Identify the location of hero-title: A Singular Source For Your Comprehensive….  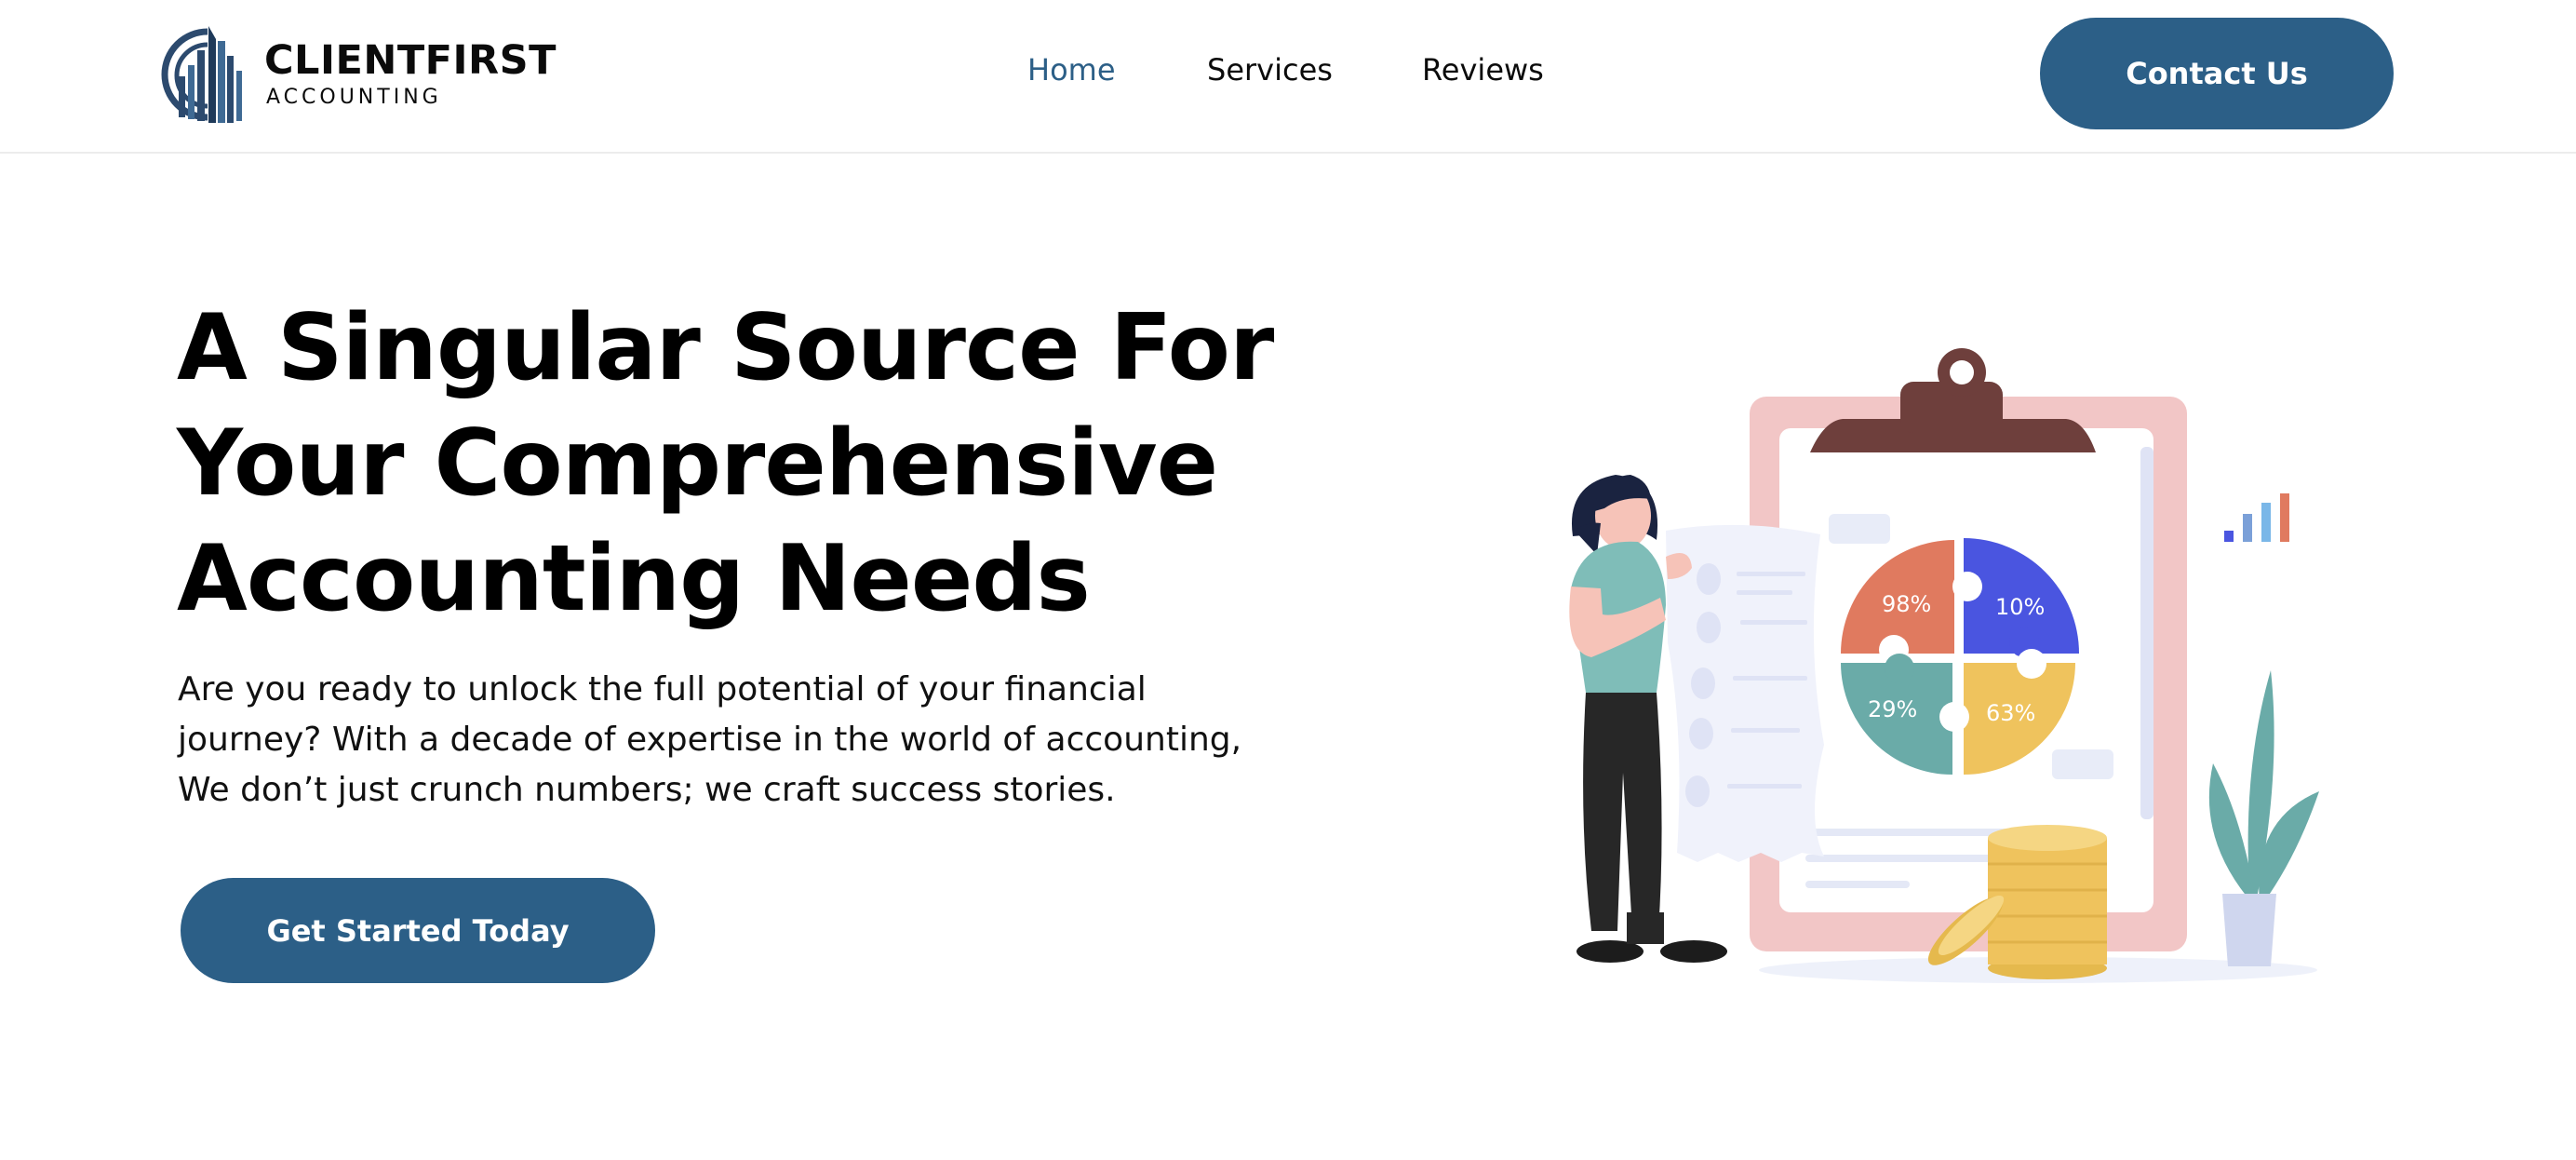
(782, 463).